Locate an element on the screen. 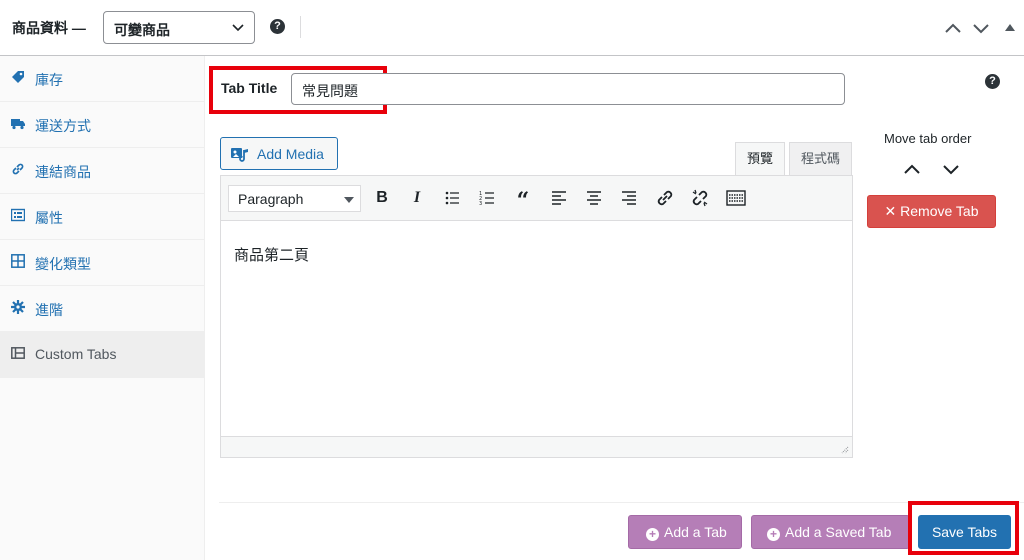 This screenshot has height=560, width=1024. media-icon is located at coordinates (239, 155).